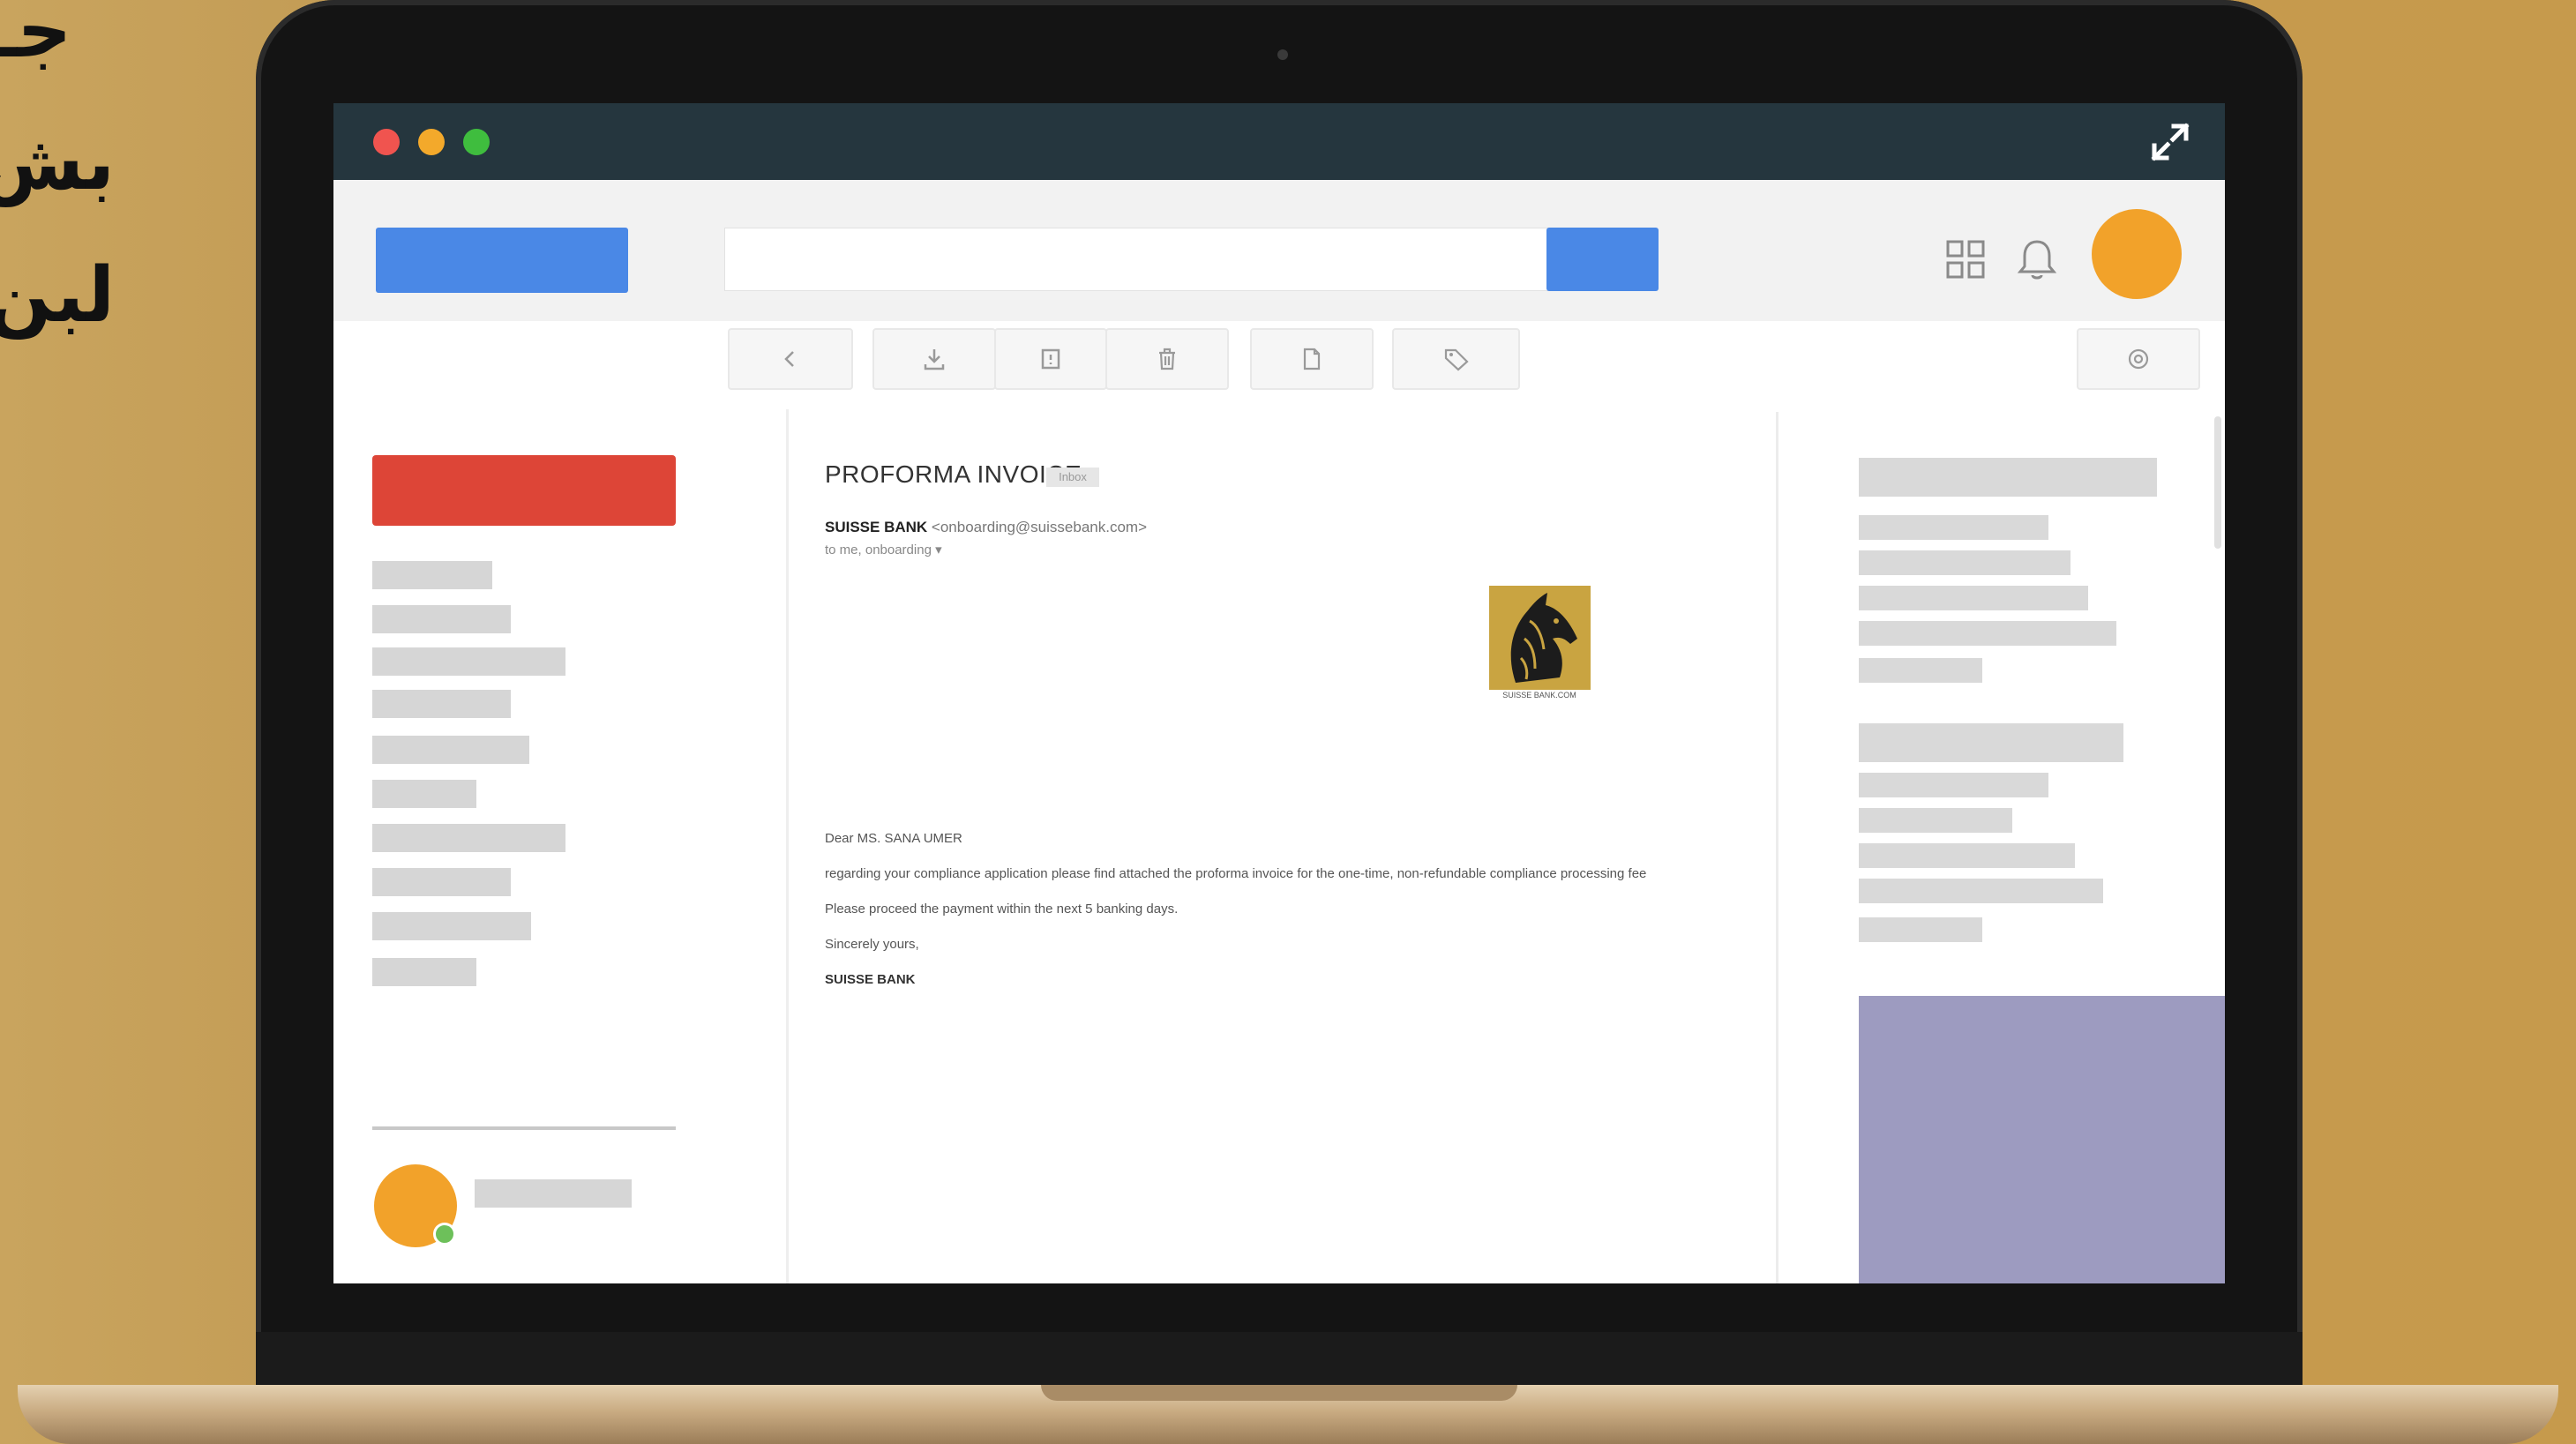 This screenshot has height=1444, width=2576. I want to click on folder-tag: Inbox, so click(1072, 477).